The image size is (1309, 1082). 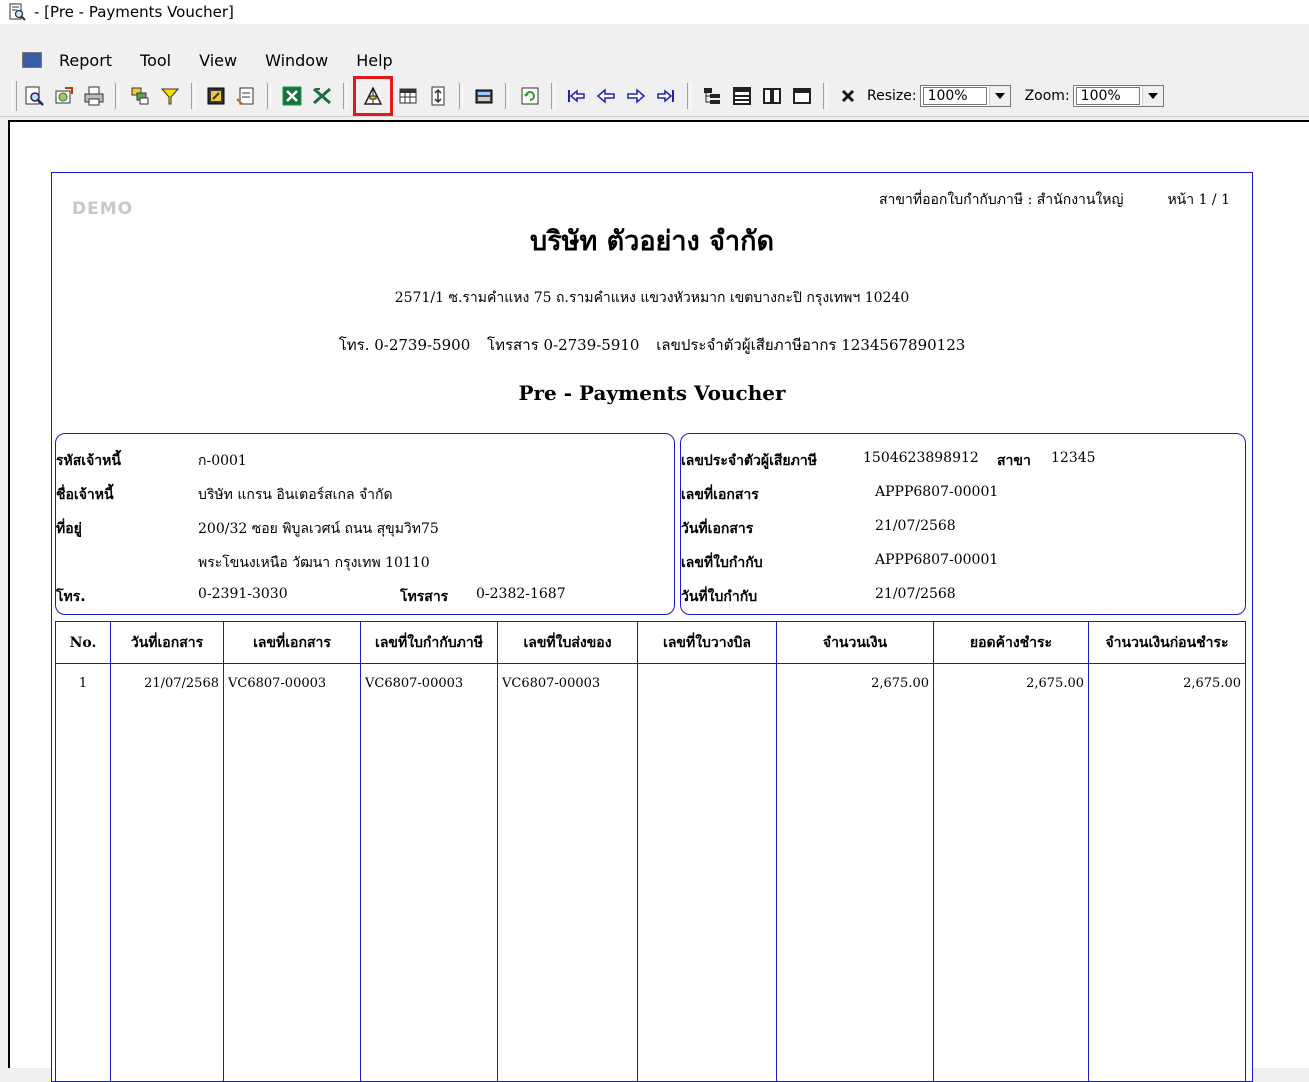 I want to click on document-title: Pre - Payments Voucher, so click(x=652, y=393).